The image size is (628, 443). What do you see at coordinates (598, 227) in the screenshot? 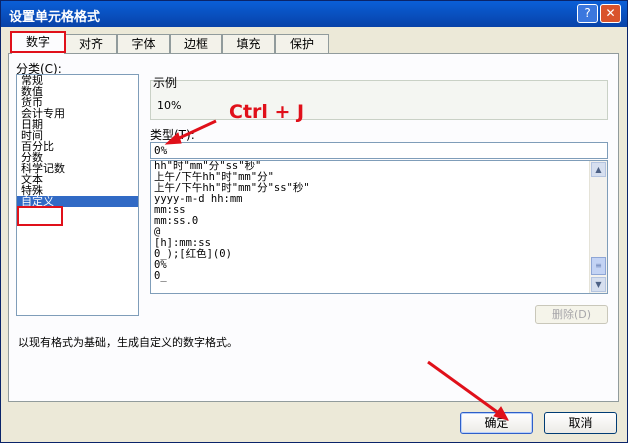
I see `format-list-scrollbar: ▲ ≡ ▼` at bounding box center [598, 227].